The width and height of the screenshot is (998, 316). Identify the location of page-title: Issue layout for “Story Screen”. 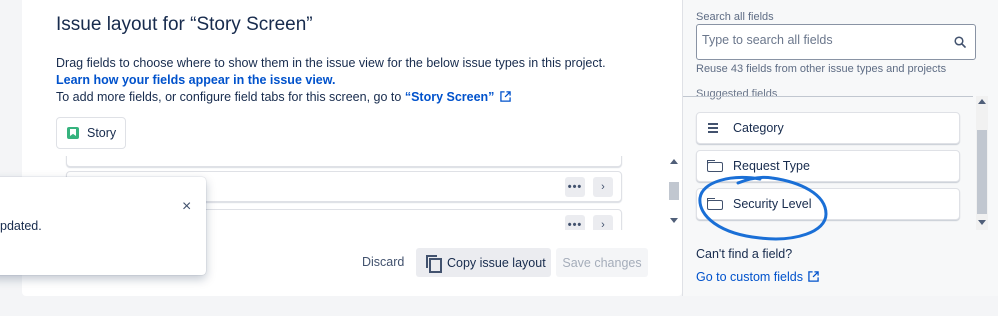
(184, 24).